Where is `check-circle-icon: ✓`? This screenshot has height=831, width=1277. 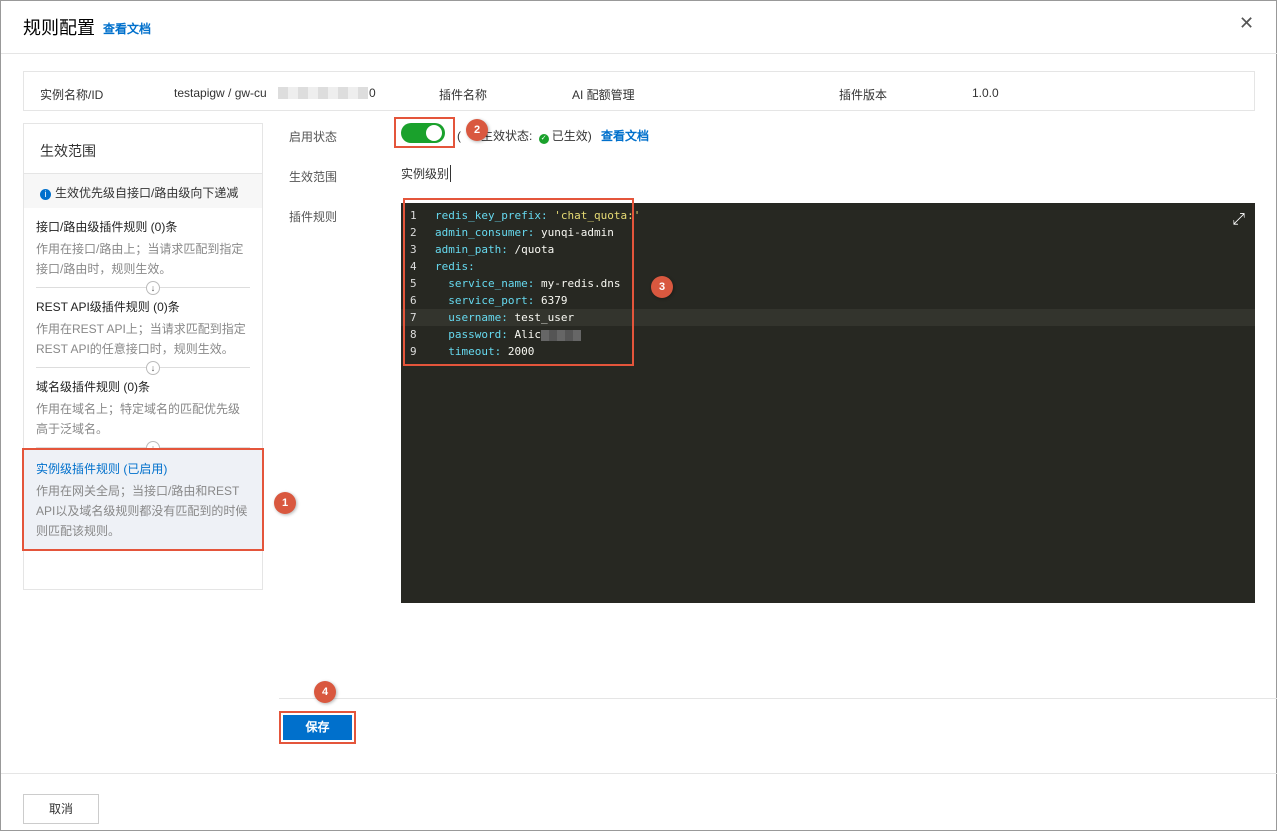
check-circle-icon: ✓ is located at coordinates (543, 139).